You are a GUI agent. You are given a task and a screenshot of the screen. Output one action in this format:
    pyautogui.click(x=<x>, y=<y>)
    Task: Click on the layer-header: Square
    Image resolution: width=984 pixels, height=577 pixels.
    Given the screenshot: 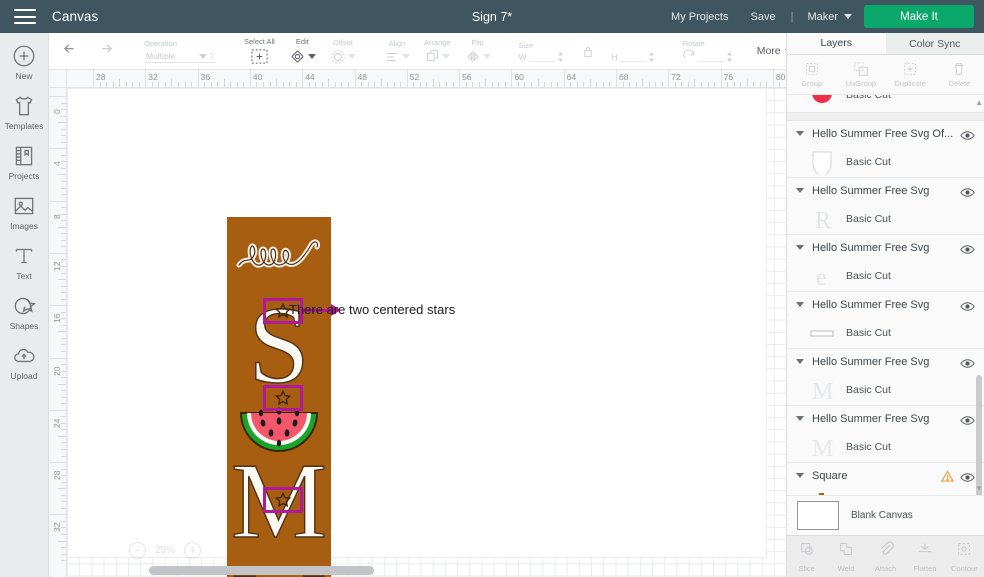 What is the action you would take?
    pyautogui.click(x=885, y=475)
    